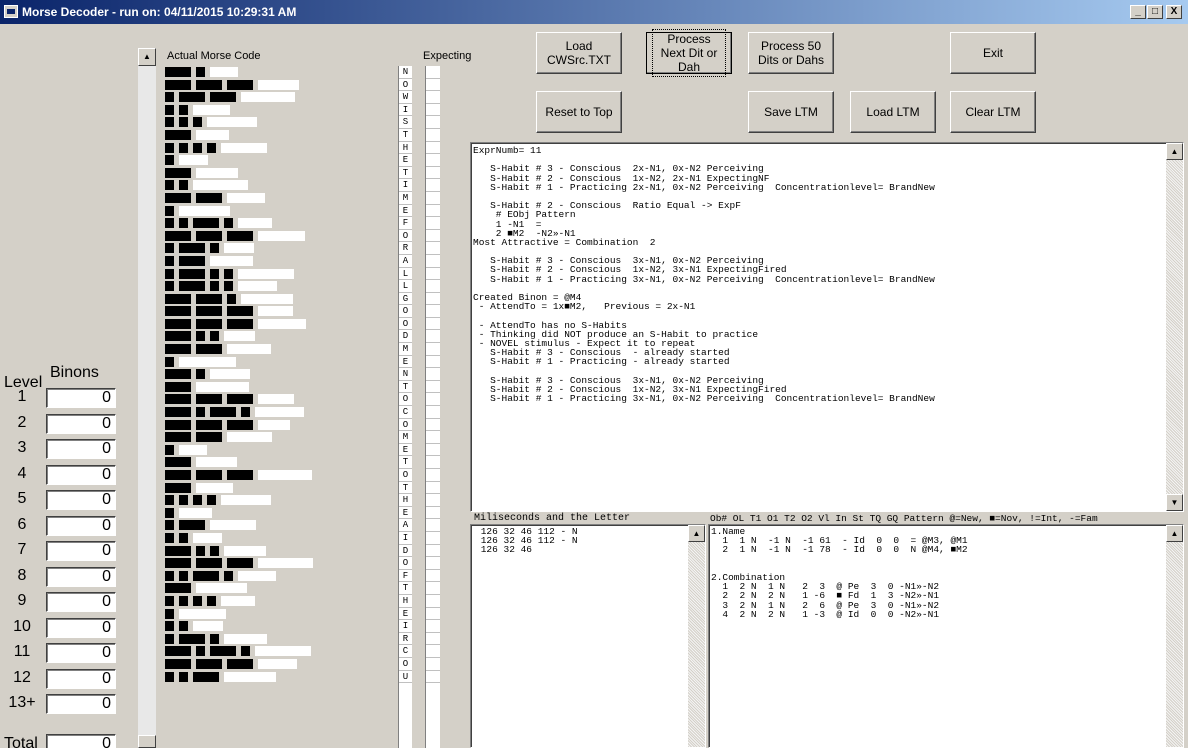  What do you see at coordinates (405, 525) in the screenshot?
I see `letter-cell: A` at bounding box center [405, 525].